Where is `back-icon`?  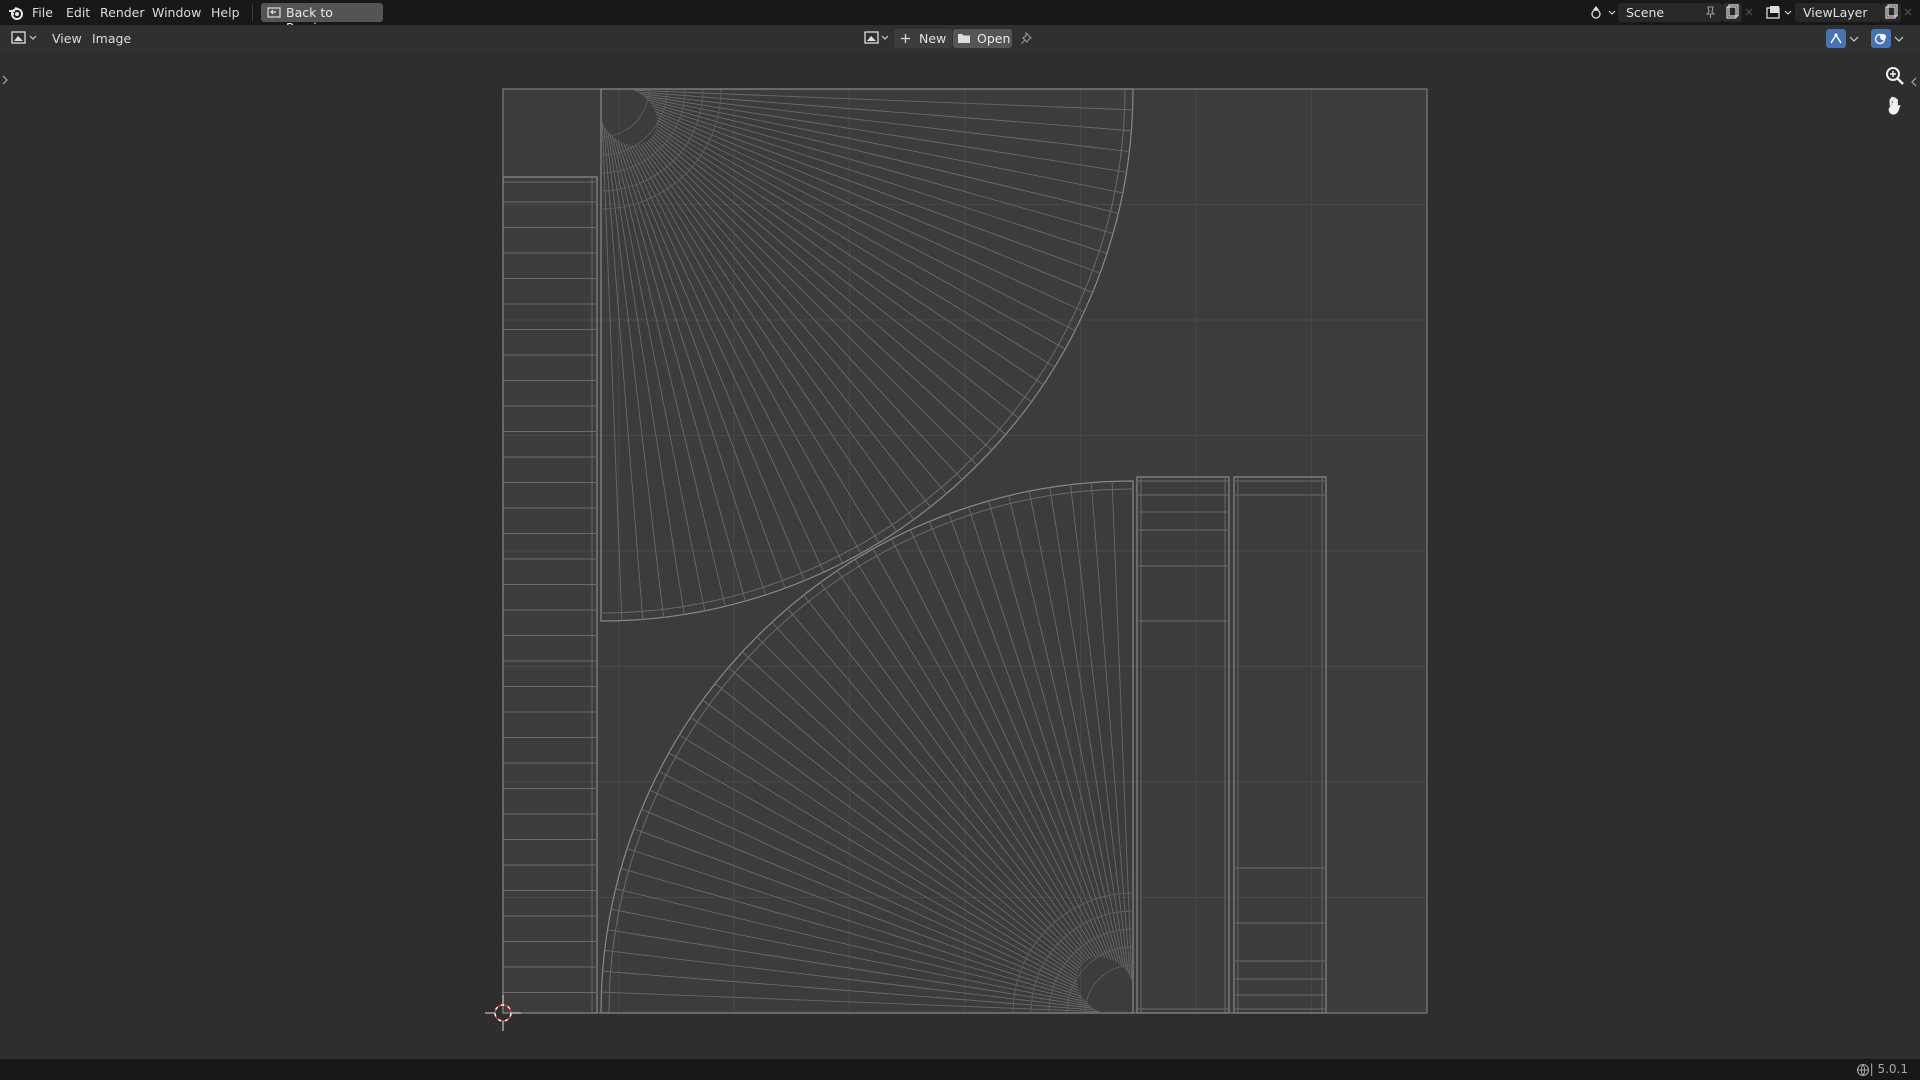 back-icon is located at coordinates (274, 12).